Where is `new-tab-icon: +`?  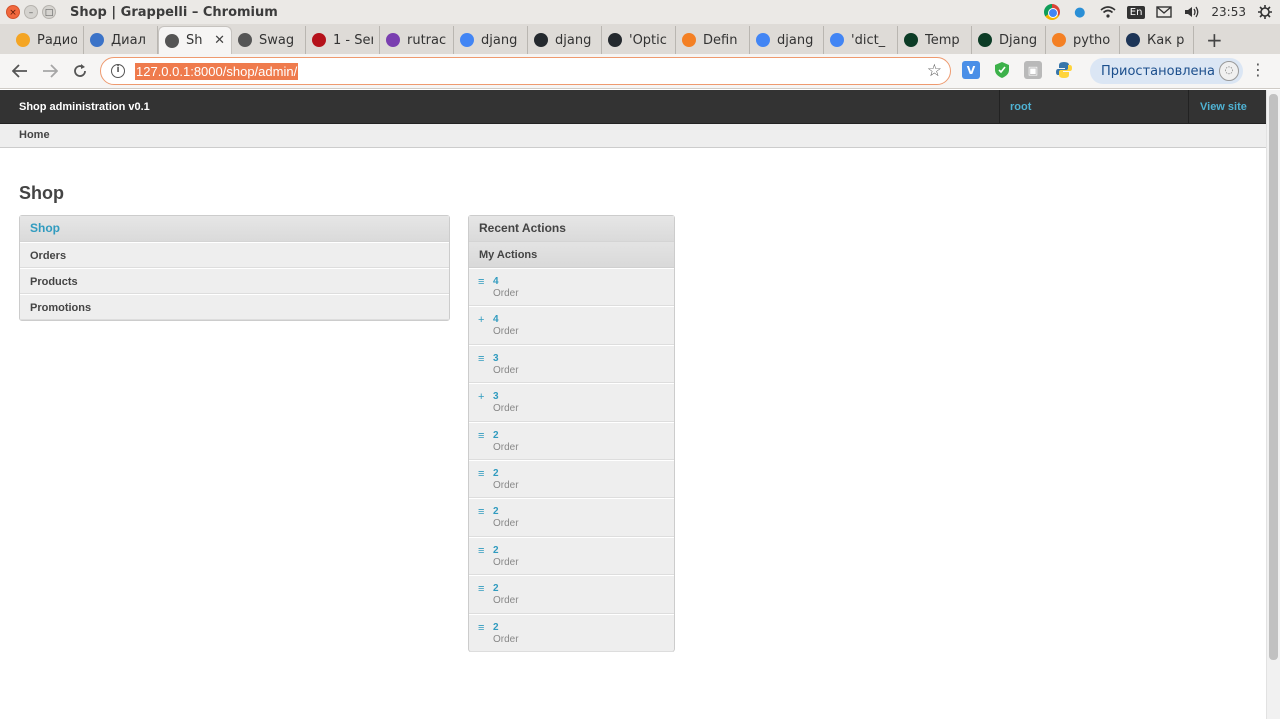
new-tab-icon: + is located at coordinates (1214, 40).